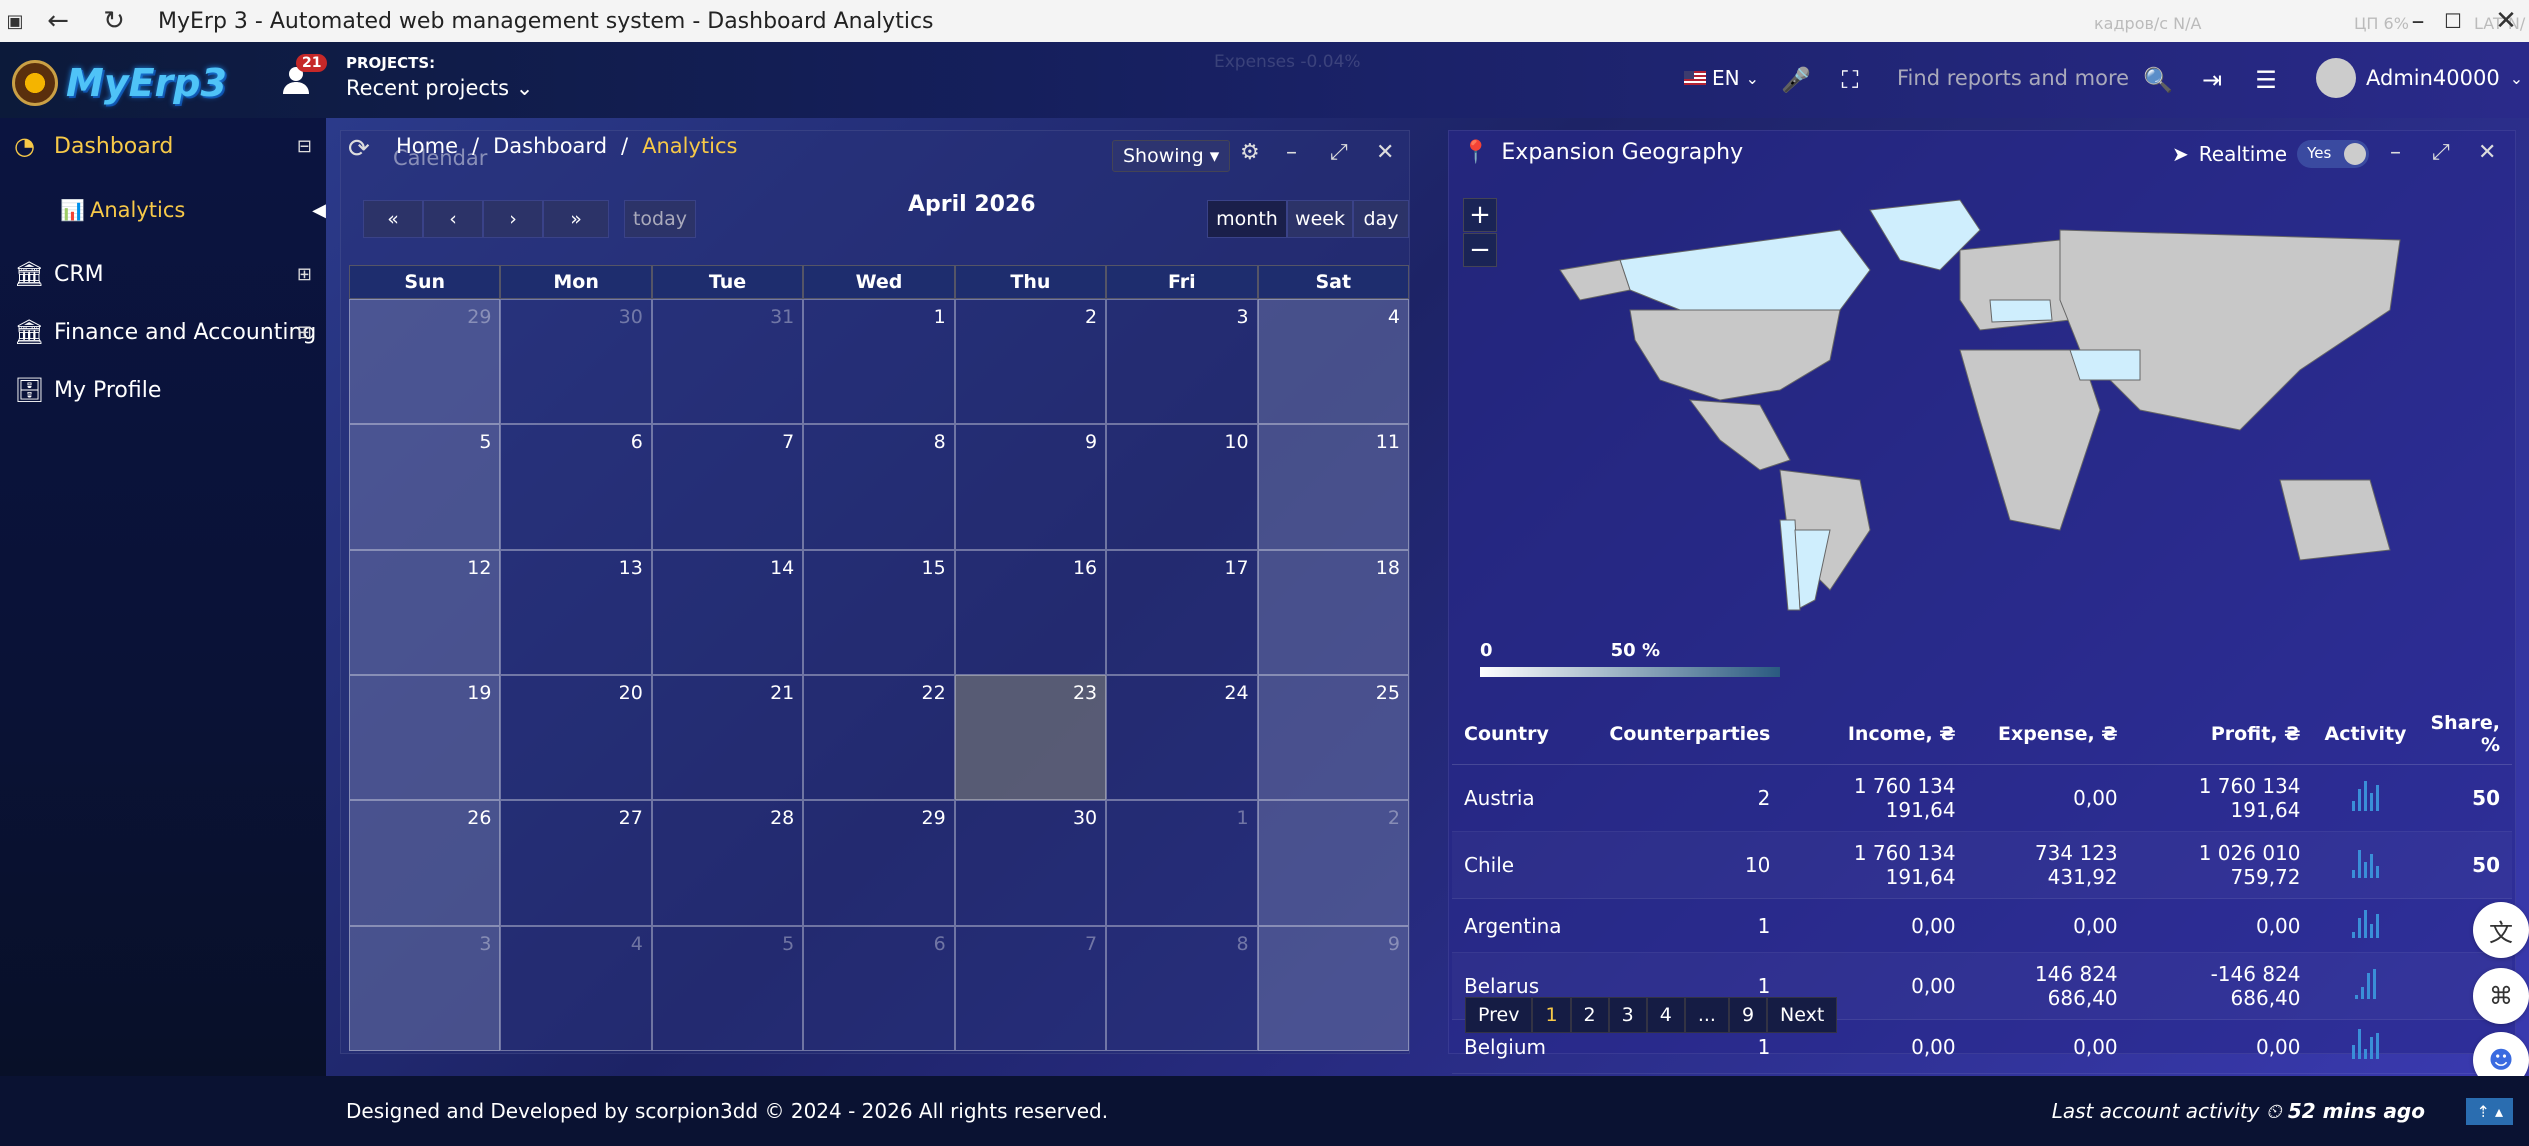 This screenshot has height=1146, width=2529. What do you see at coordinates (576, 863) in the screenshot?
I see `calendar-day-cell: 27` at bounding box center [576, 863].